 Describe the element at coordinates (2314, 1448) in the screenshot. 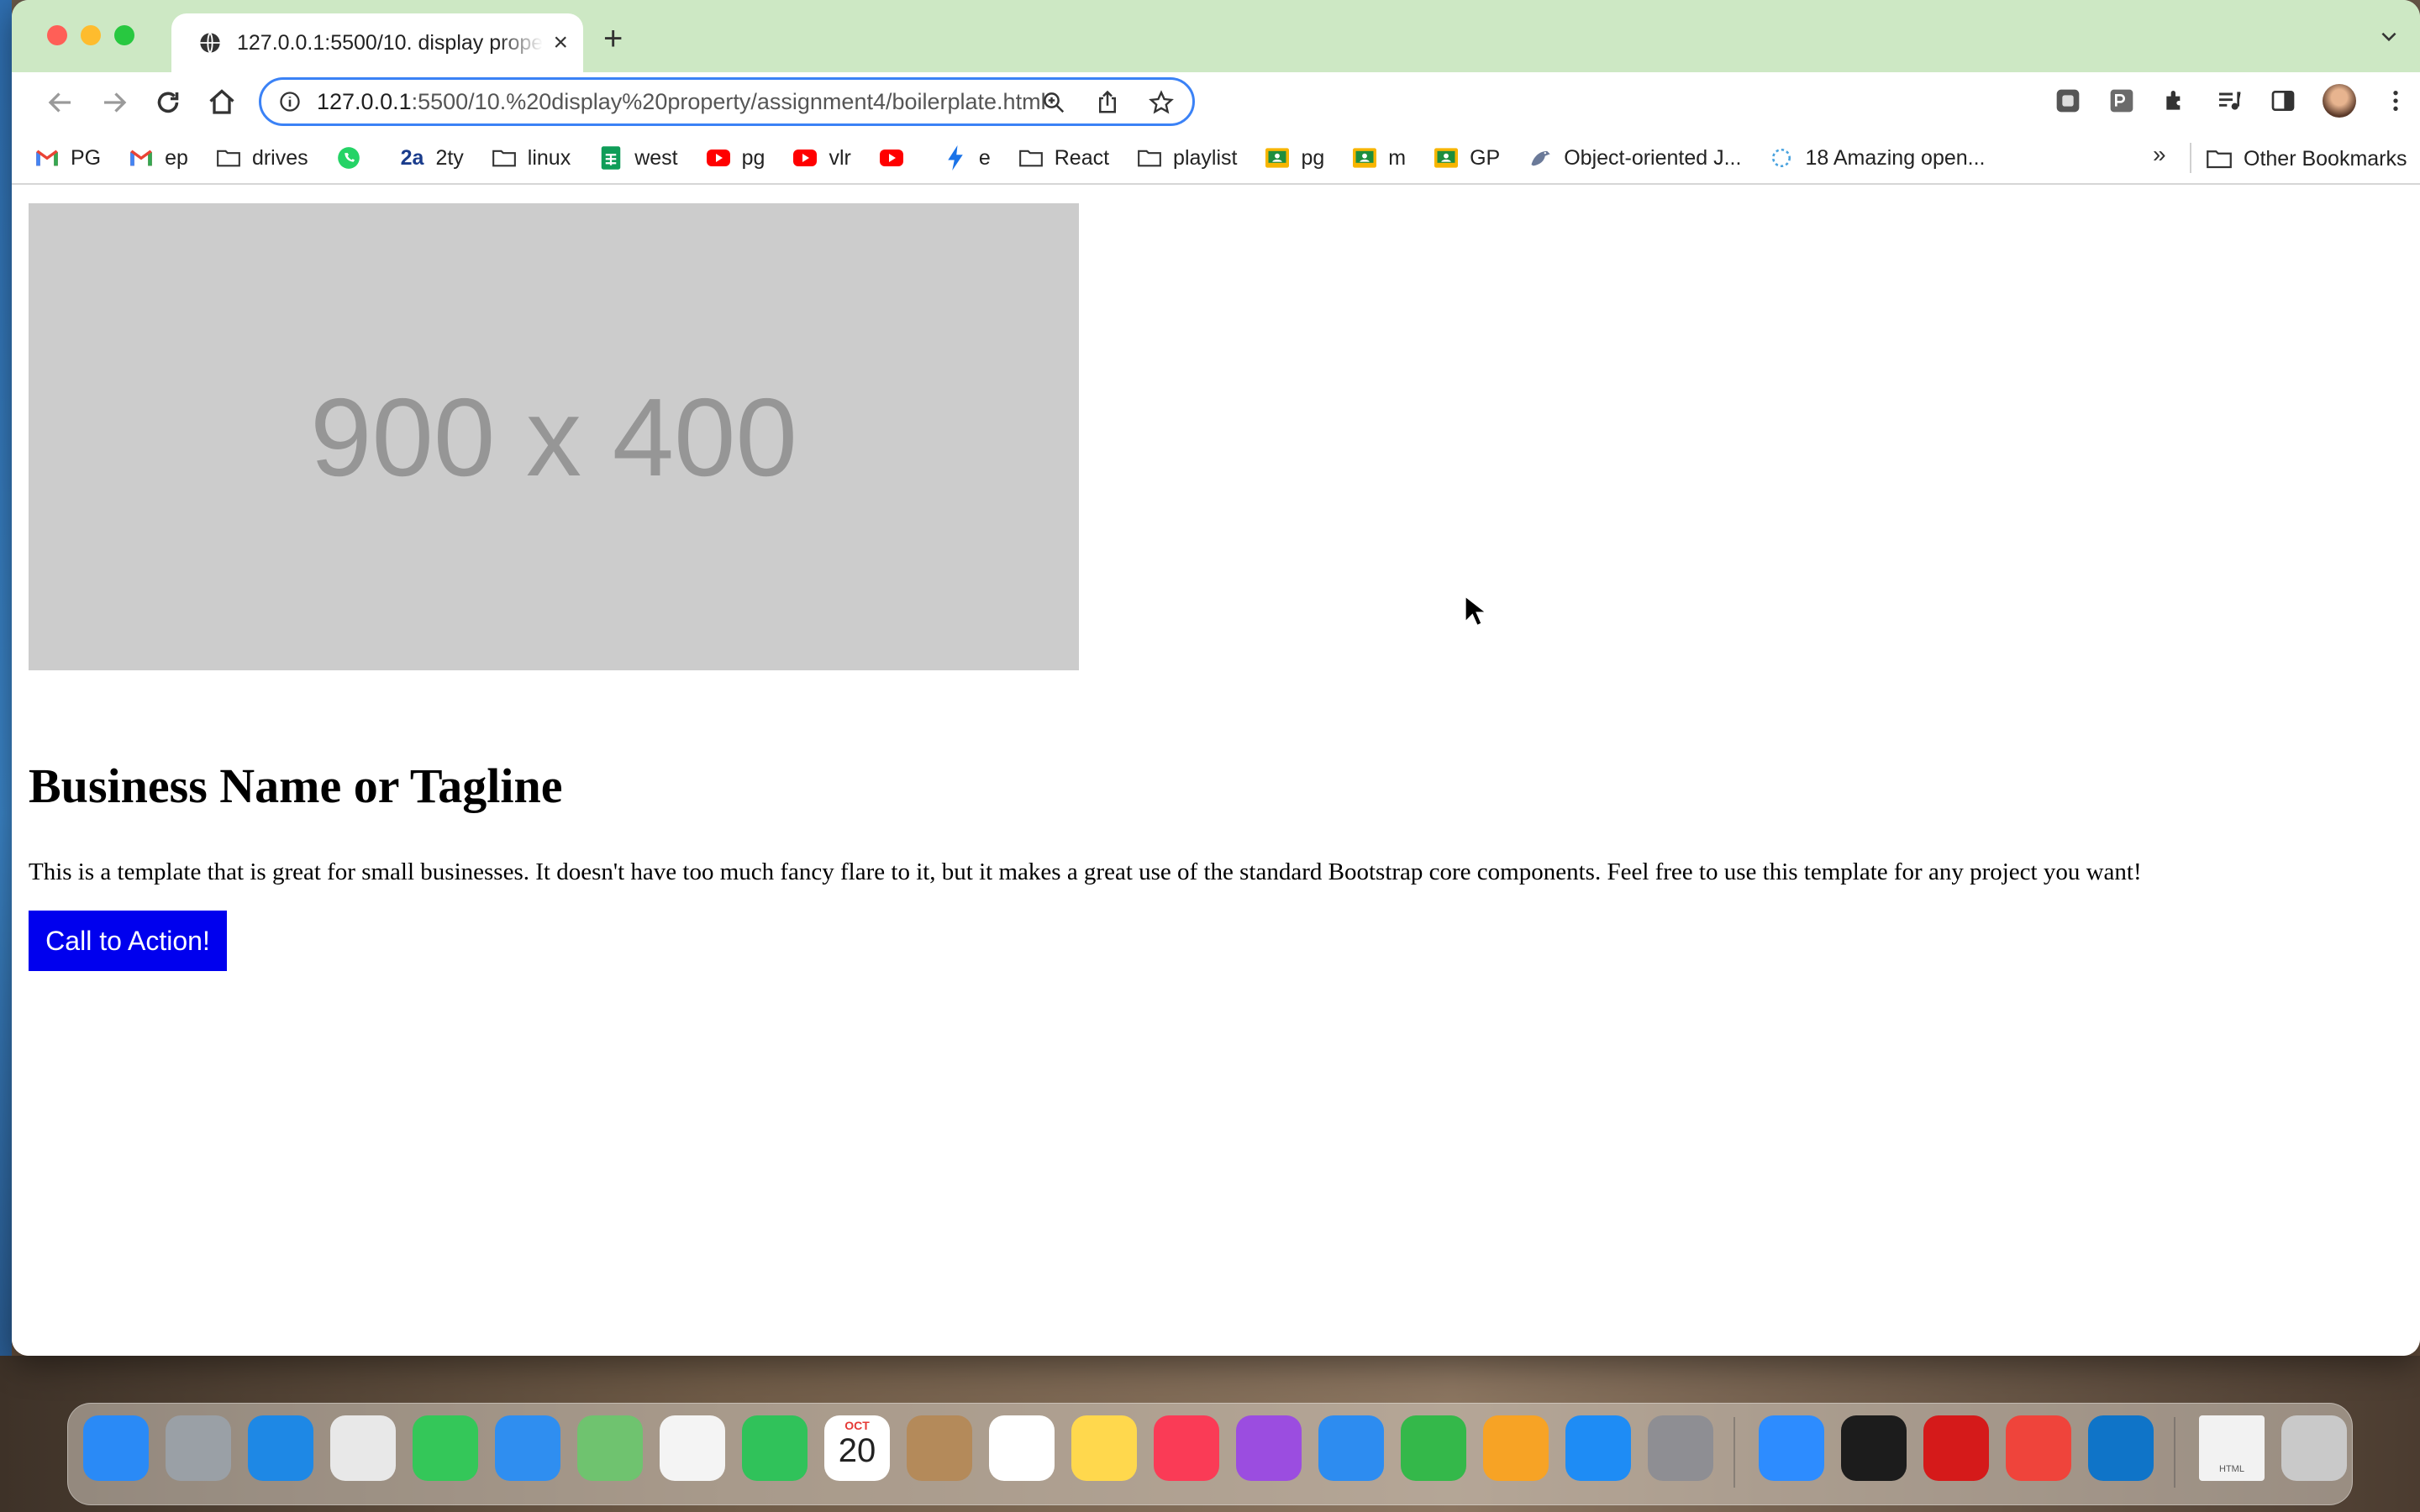

I see `trash-icon` at that location.